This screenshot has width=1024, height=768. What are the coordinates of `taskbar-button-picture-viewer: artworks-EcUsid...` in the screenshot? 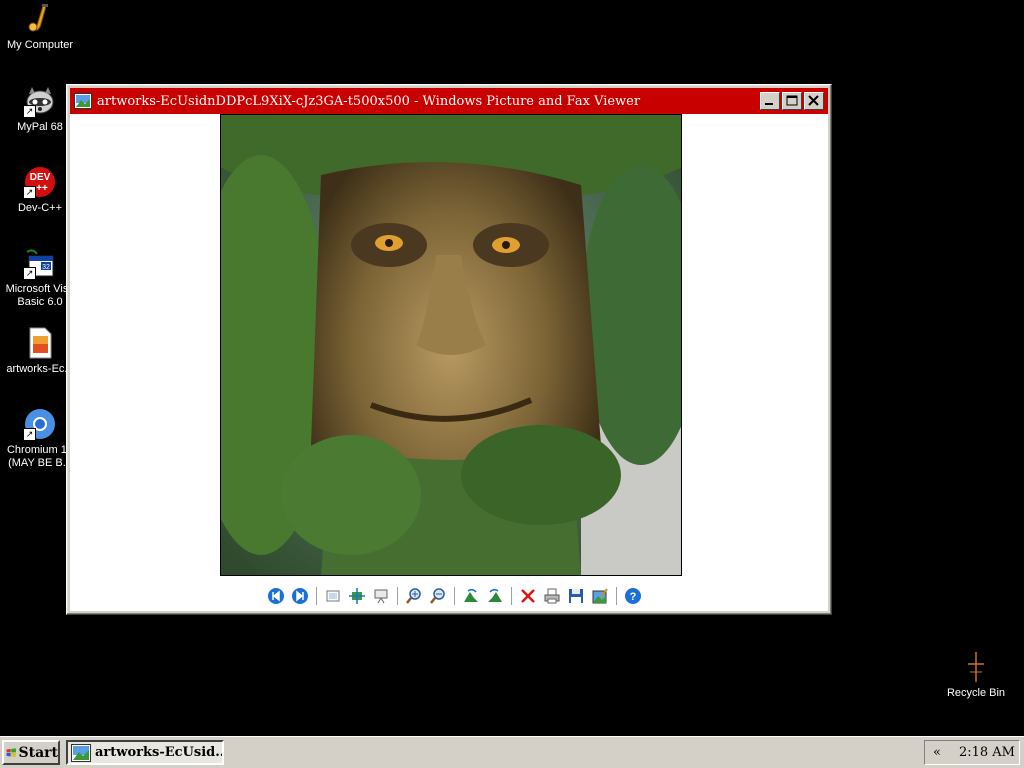 It's located at (145, 752).